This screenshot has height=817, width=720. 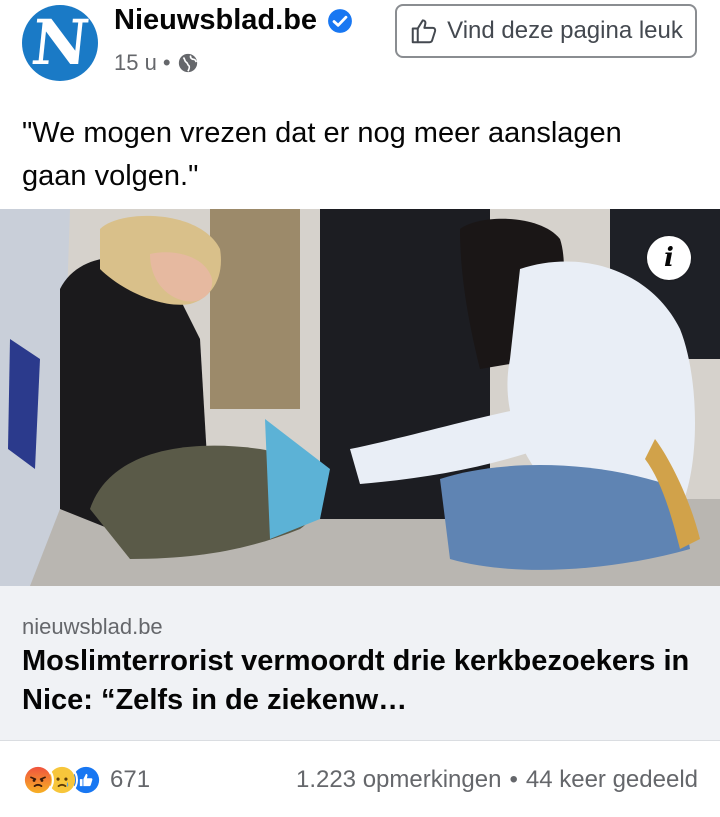 I want to click on post-stats: 671 1.223 opmerkingen • 44 keer gedeeld, so click(x=360, y=782).